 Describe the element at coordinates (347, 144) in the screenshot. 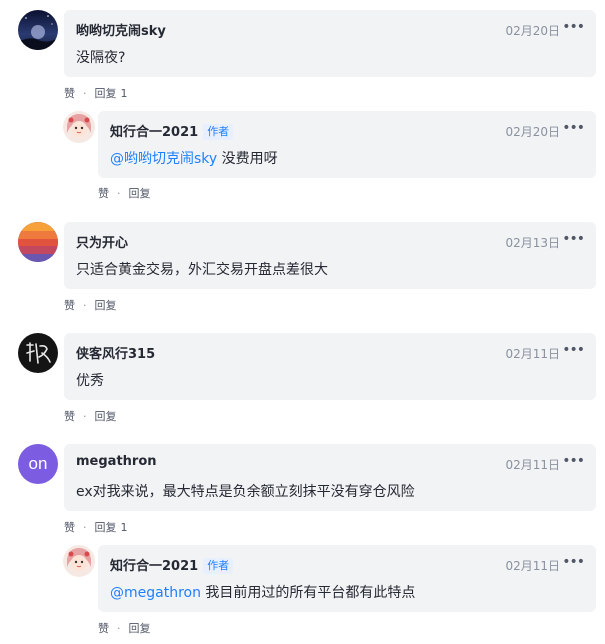

I see `reply-bubble: 知行合一2021 作者 02月20日 ••• @哟哟切克闹sky 没费用呀` at that location.